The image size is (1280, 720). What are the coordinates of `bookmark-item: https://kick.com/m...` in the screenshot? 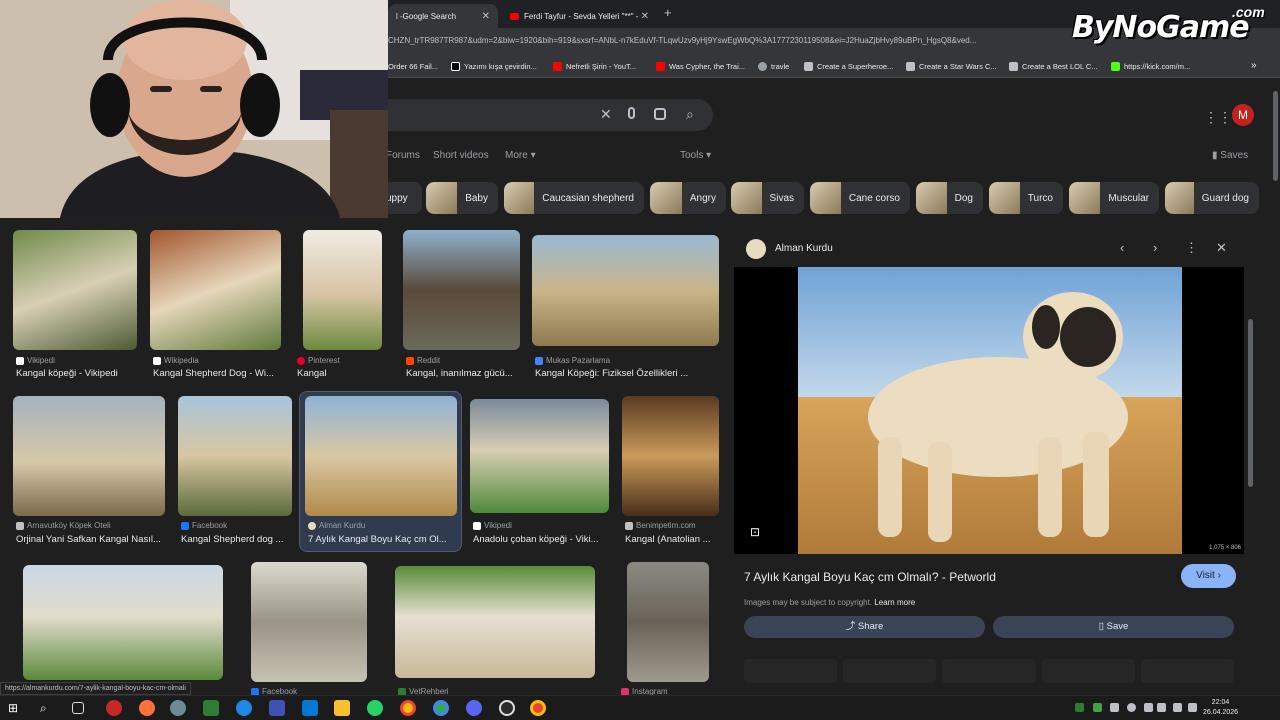 It's located at (1150, 66).